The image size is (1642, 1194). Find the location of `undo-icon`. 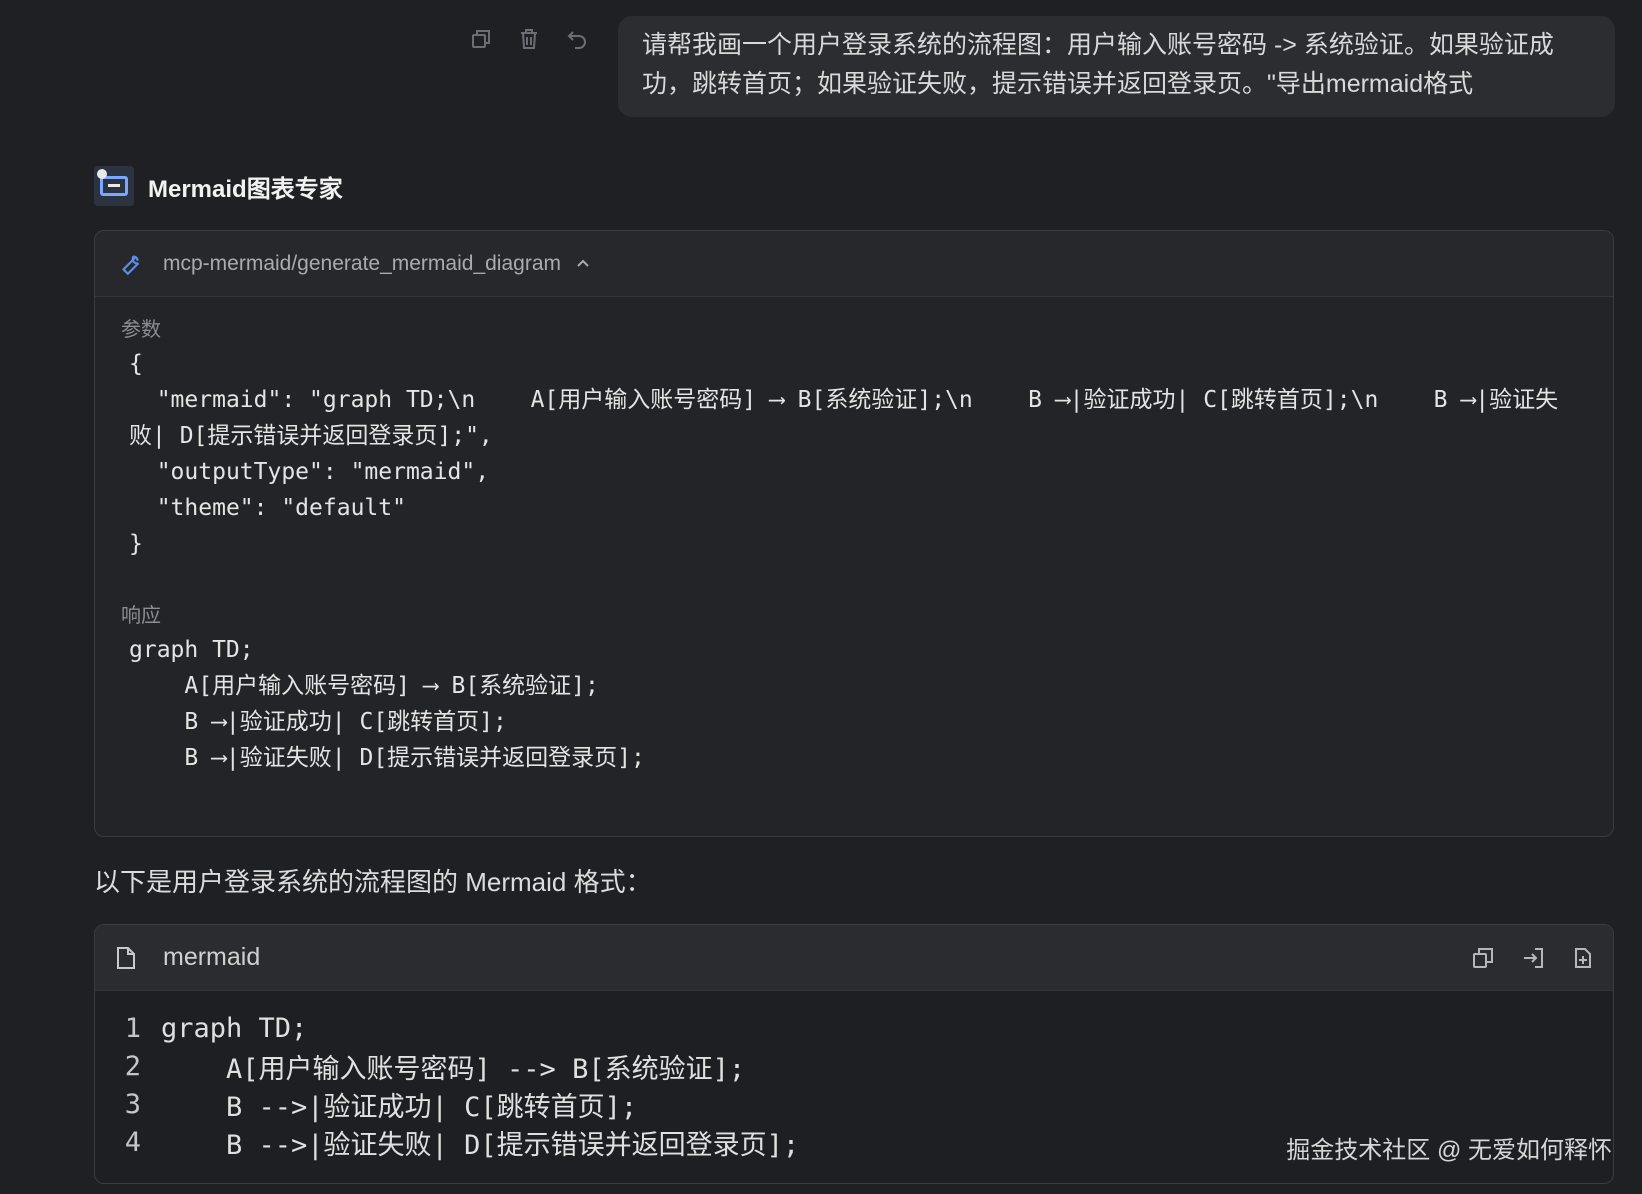

undo-icon is located at coordinates (577, 39).